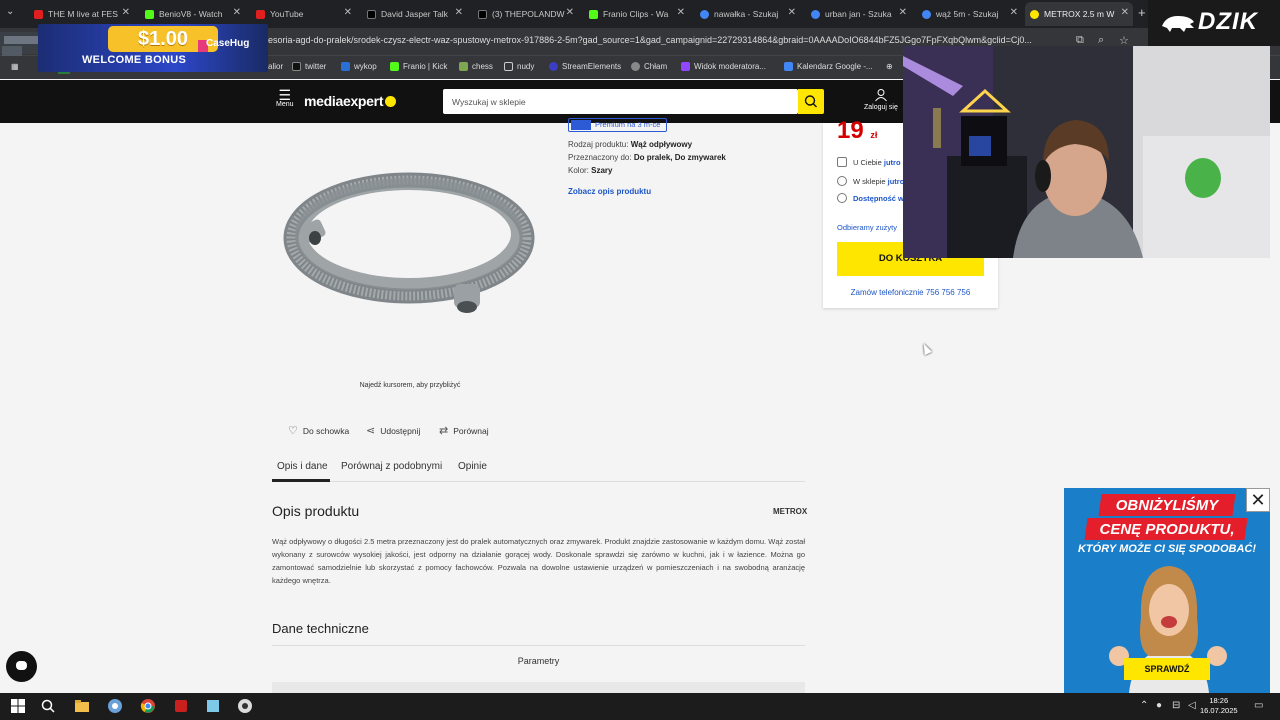  What do you see at coordinates (1167, 669) in the screenshot?
I see `ad-check-button: SPRAWDŹ` at bounding box center [1167, 669].